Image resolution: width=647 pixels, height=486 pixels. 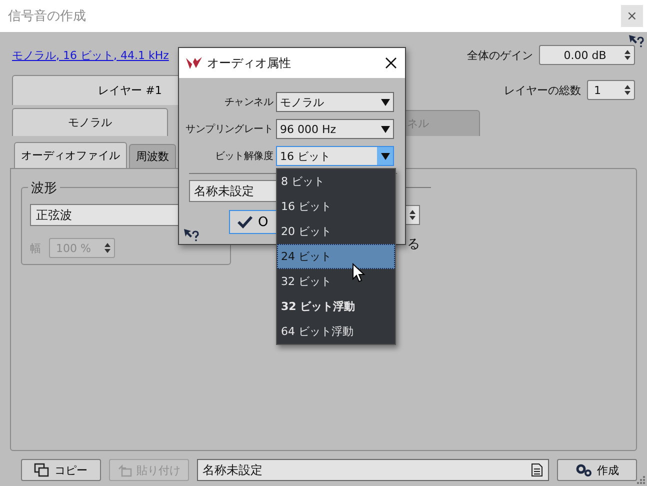 What do you see at coordinates (243, 156) in the screenshot?
I see `field-label: ビット解像度` at bounding box center [243, 156].